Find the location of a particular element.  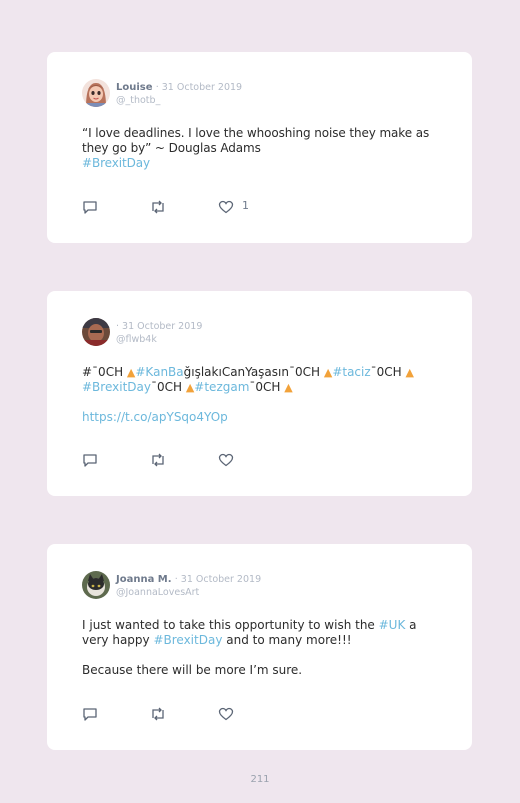

author-handle: @flwb4k is located at coordinates (159, 339).